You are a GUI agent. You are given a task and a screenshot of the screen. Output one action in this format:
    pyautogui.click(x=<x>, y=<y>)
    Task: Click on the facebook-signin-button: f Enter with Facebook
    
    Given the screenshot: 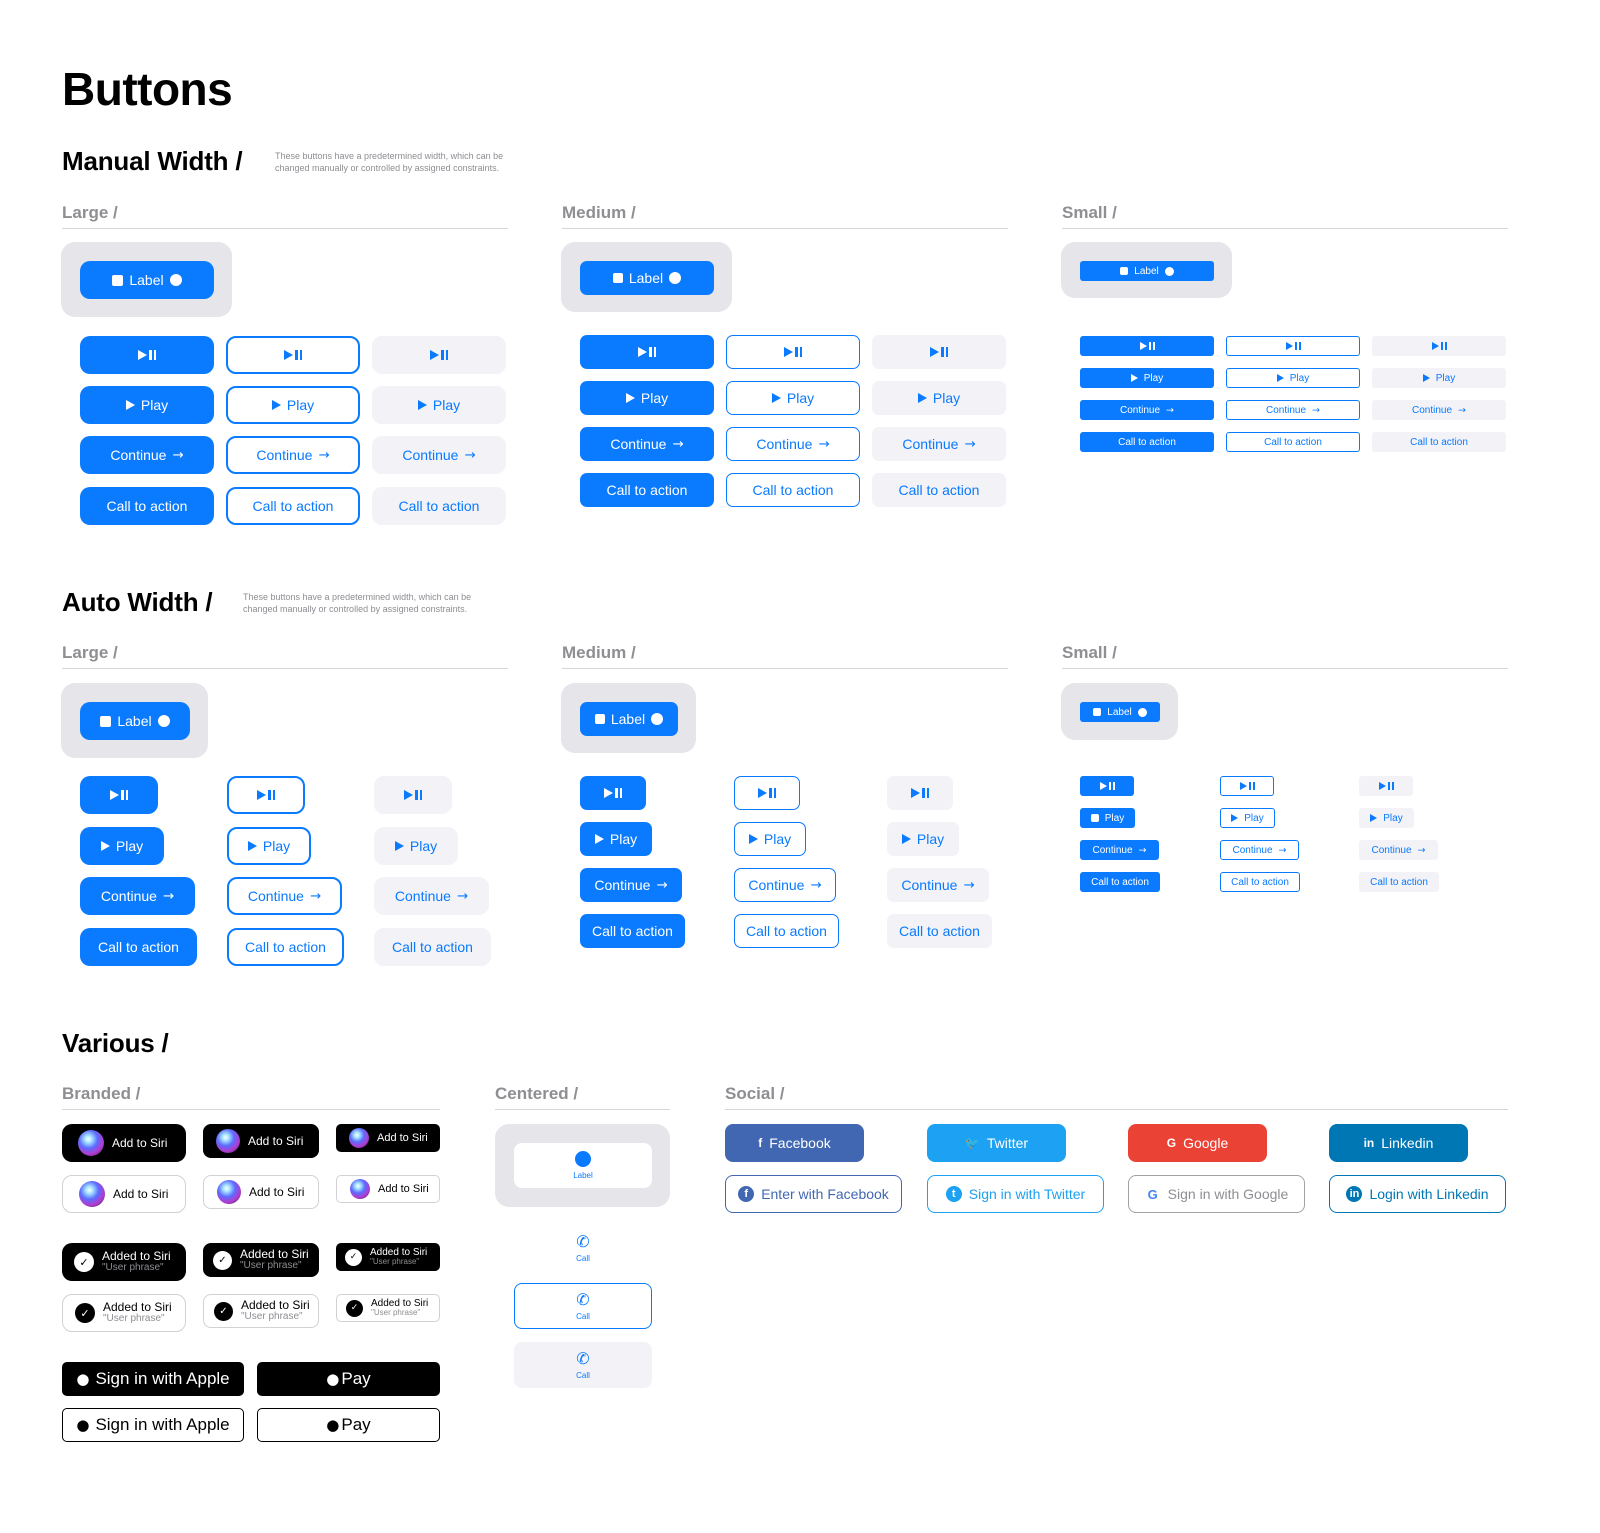 What is the action you would take?
    pyautogui.click(x=813, y=1194)
    